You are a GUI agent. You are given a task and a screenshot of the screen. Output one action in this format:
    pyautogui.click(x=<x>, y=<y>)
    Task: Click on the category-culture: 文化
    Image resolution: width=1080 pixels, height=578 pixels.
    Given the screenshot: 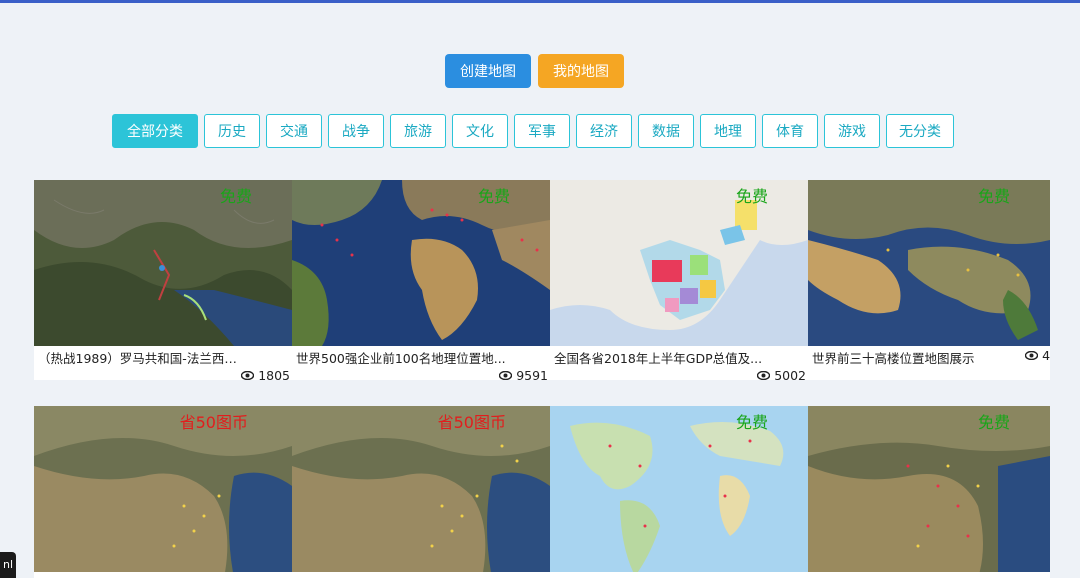 What is the action you would take?
    pyautogui.click(x=480, y=131)
    